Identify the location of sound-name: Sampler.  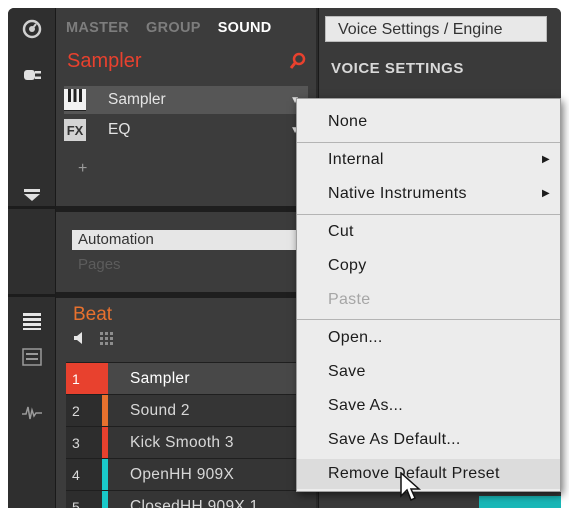
(160, 378).